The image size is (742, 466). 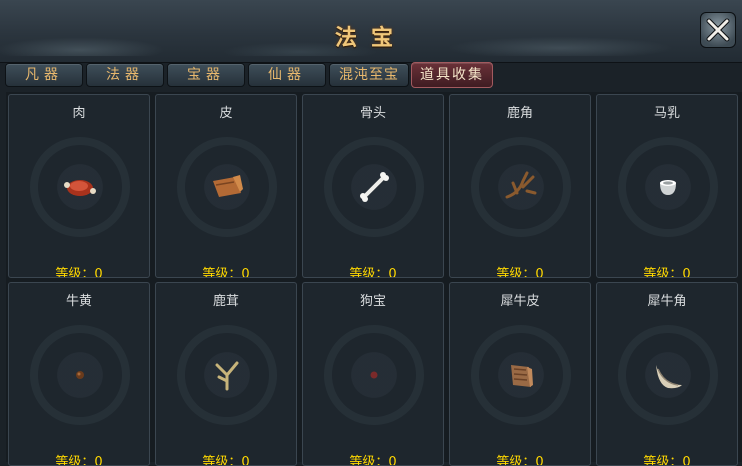 I want to click on item-name: 皮, so click(x=226, y=113).